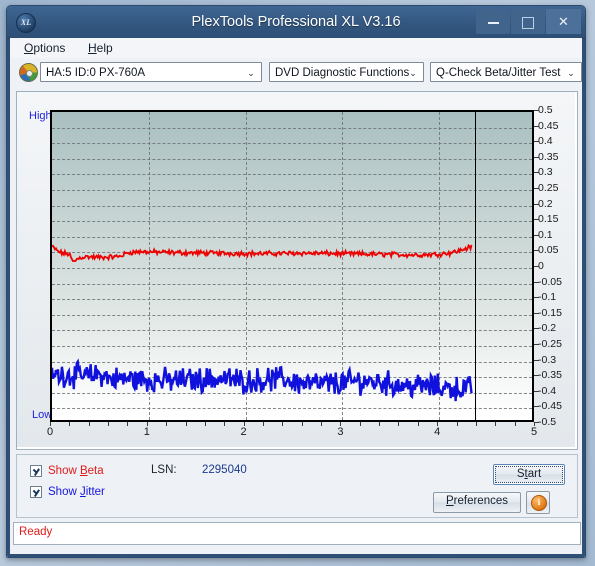 The height and width of the screenshot is (566, 595). Describe the element at coordinates (550, 281) in the screenshot. I see `y-axis-tick-label: -0.05` at that location.